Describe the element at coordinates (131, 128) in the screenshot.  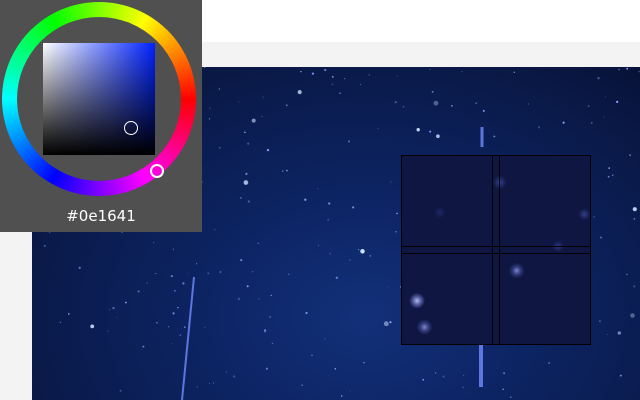
I see `saturation-value-handle` at that location.